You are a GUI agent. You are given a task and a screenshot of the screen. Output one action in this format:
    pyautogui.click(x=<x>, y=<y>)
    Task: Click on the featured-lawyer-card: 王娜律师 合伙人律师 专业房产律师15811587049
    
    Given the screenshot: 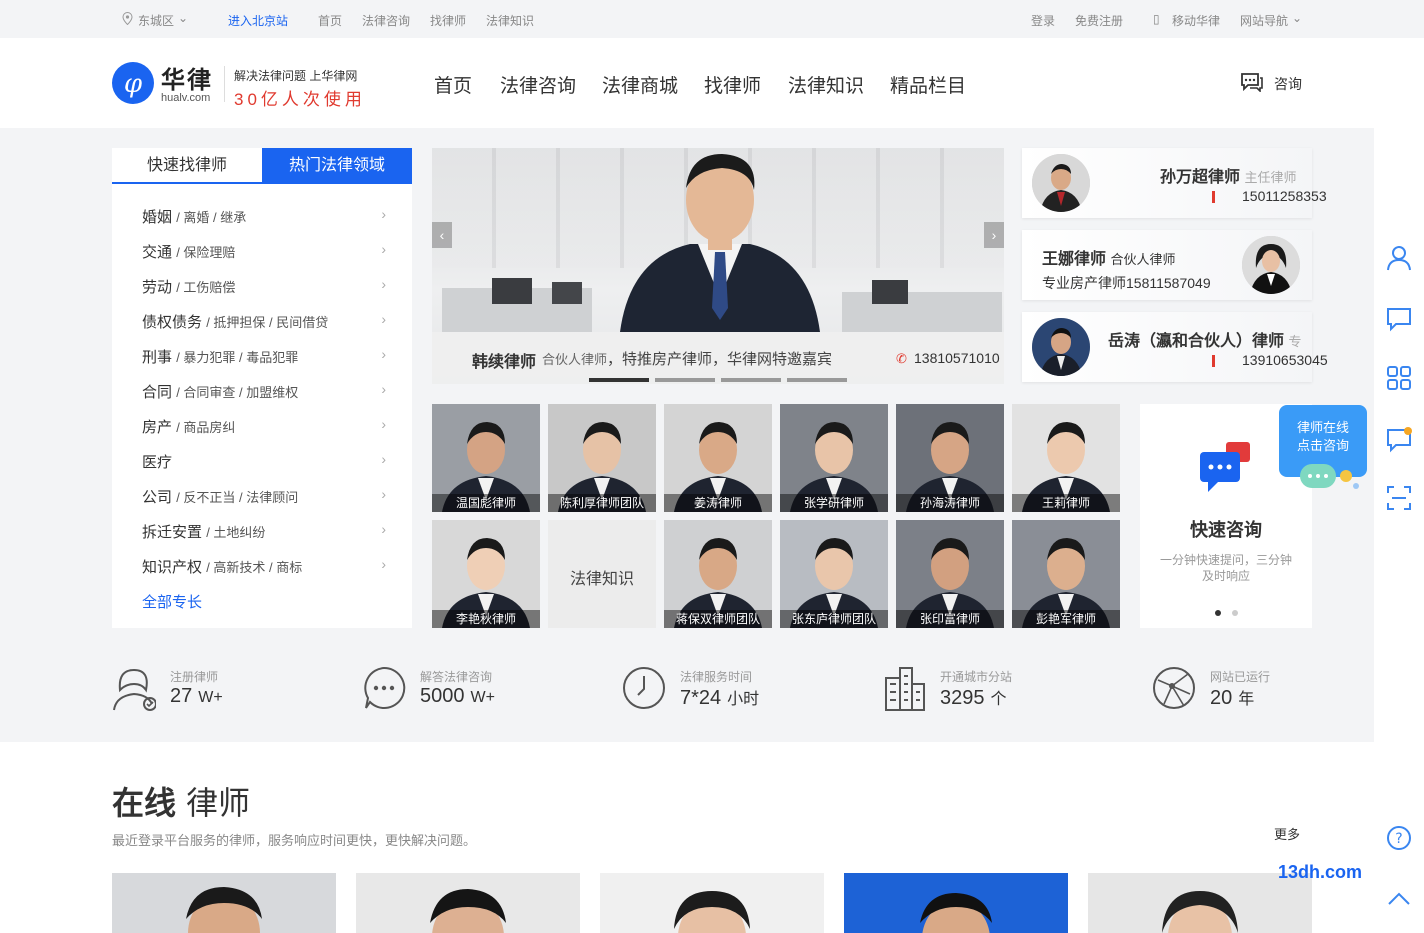 What is the action you would take?
    pyautogui.click(x=1167, y=265)
    